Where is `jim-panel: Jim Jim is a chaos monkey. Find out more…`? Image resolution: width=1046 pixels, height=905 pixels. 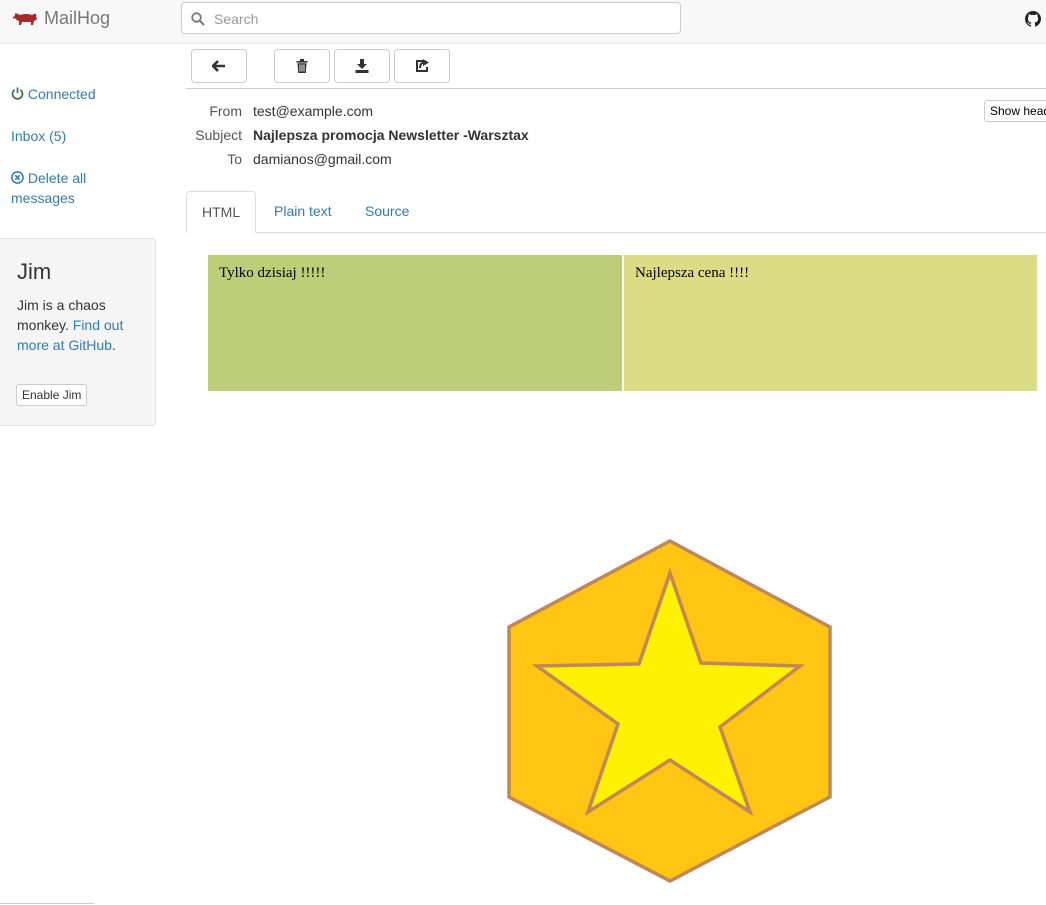
jim-panel: Jim Jim is a chaos monkey. Find out more… is located at coordinates (78, 332).